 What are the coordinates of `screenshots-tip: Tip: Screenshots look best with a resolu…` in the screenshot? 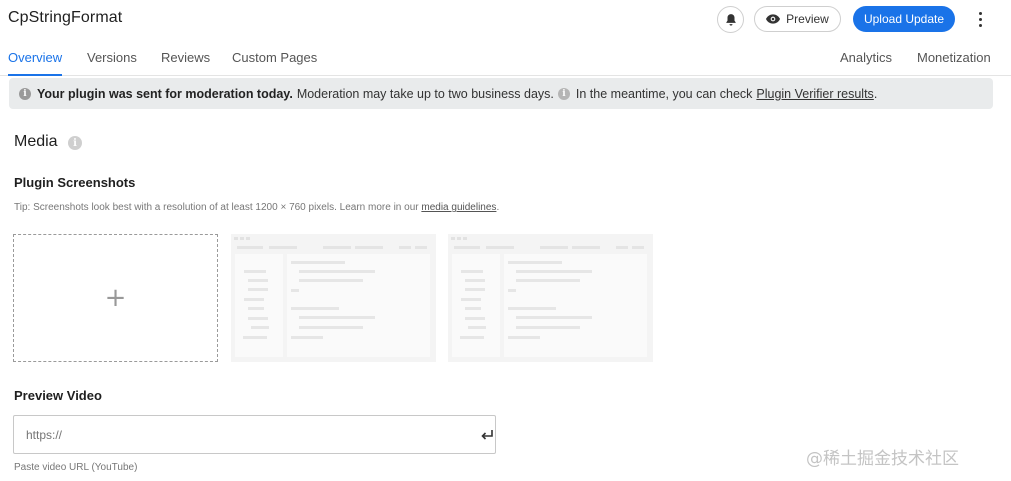 It's located at (256, 207).